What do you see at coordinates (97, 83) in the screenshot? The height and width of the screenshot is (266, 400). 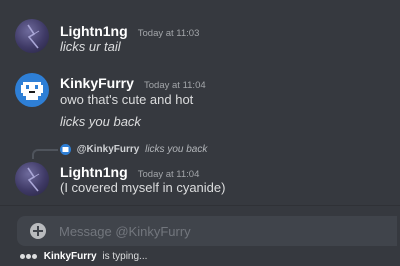 I see `username: KinkyFurry` at bounding box center [97, 83].